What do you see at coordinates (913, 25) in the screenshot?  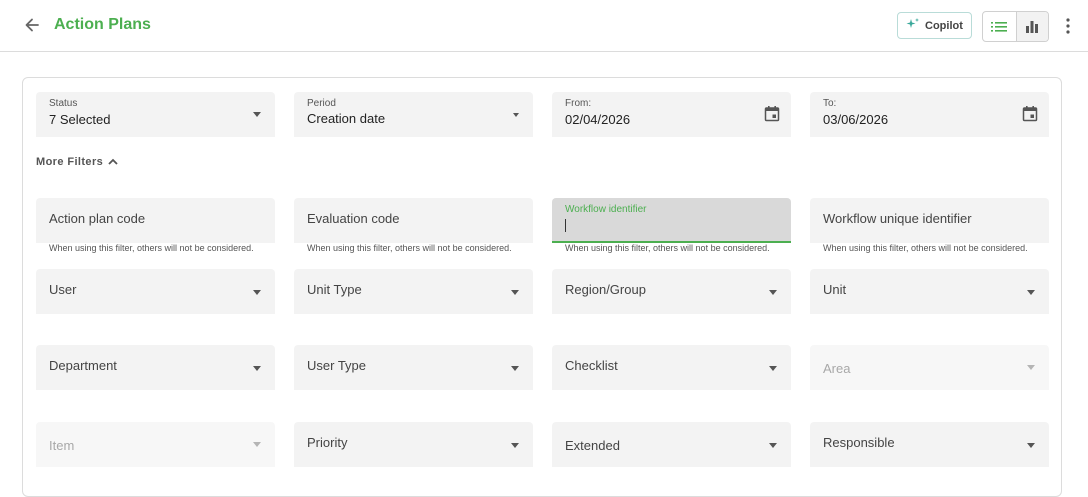 I see `sparkle-icon` at bounding box center [913, 25].